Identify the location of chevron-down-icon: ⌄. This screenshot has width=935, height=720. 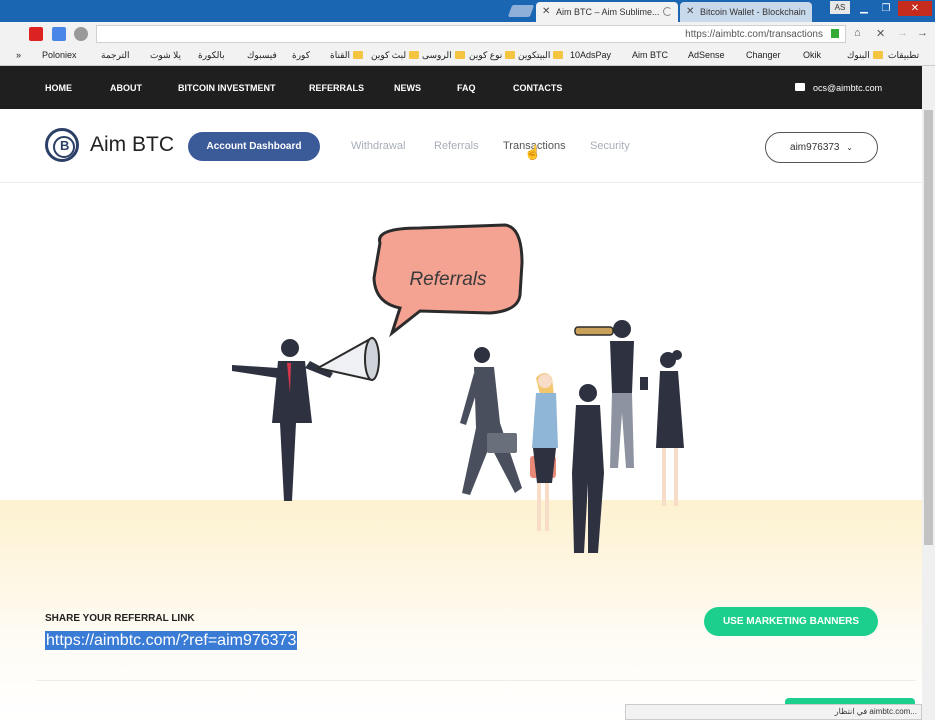
(849, 147).